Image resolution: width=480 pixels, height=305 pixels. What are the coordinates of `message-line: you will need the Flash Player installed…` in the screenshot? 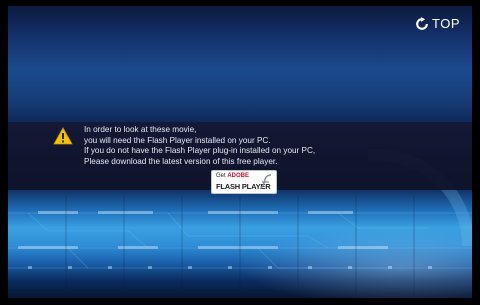 It's located at (177, 140).